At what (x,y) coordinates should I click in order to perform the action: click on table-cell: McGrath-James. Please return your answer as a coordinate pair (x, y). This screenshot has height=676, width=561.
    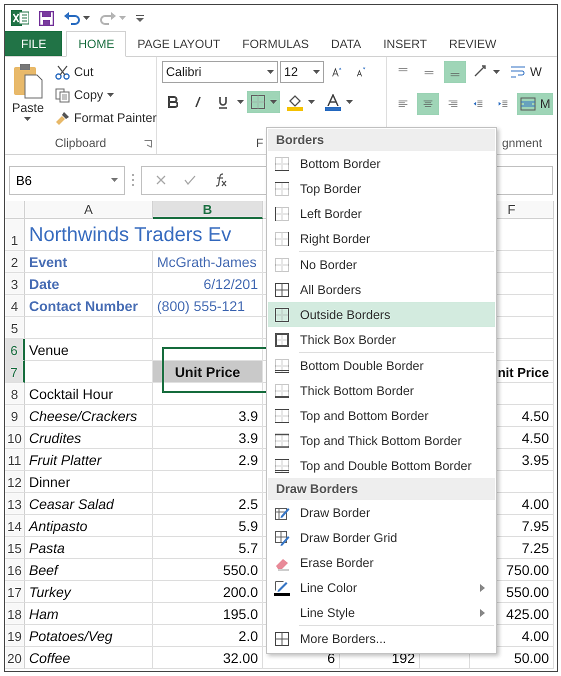
    Looking at the image, I should click on (208, 262).